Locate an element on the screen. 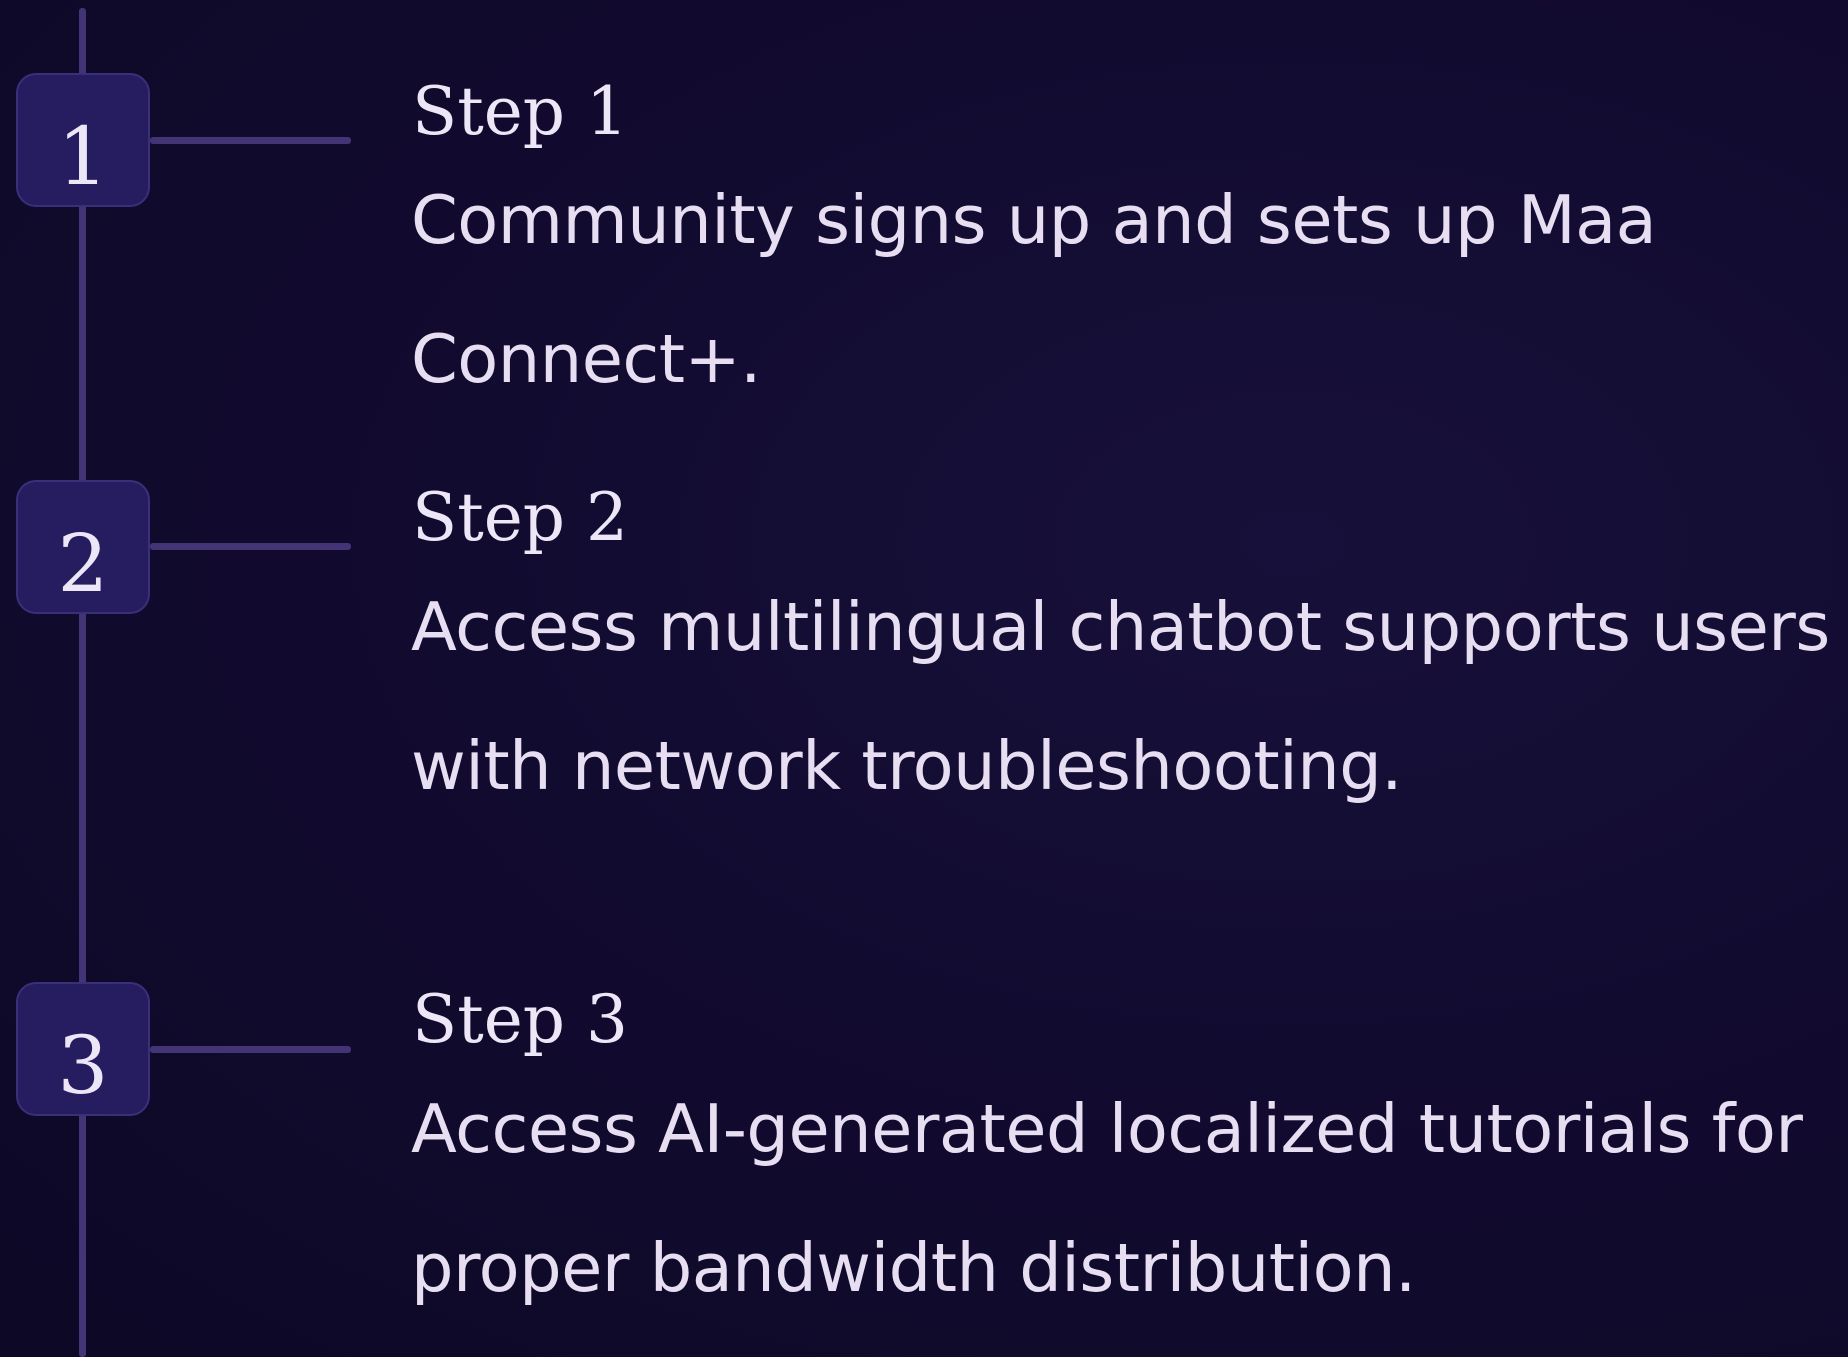  step-1-badge: 1 is located at coordinates (83, 140).